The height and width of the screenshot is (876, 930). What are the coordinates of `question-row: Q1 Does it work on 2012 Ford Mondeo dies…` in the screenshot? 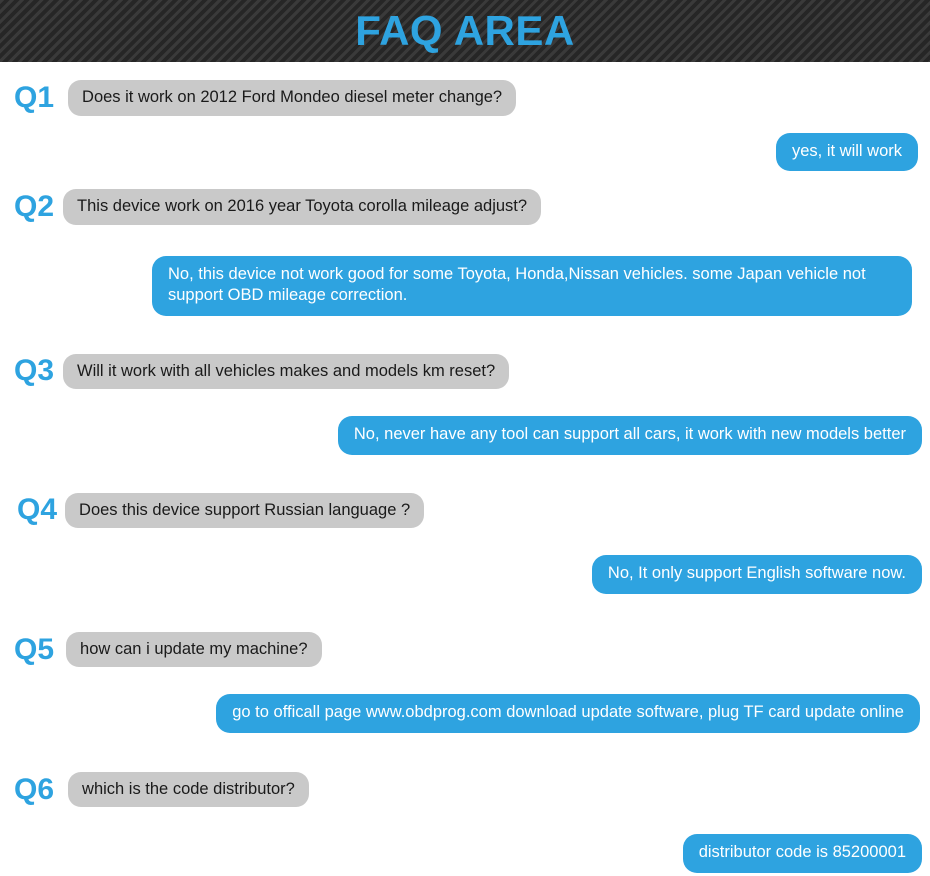 It's located at (465, 89).